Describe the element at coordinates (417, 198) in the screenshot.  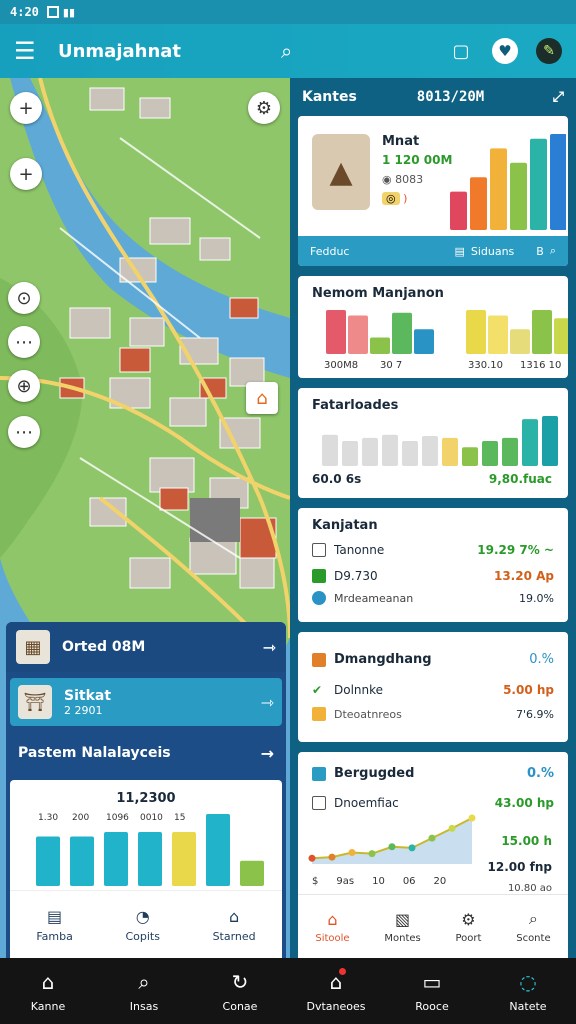
I see `hero-badge-icon: ◎ )` at that location.